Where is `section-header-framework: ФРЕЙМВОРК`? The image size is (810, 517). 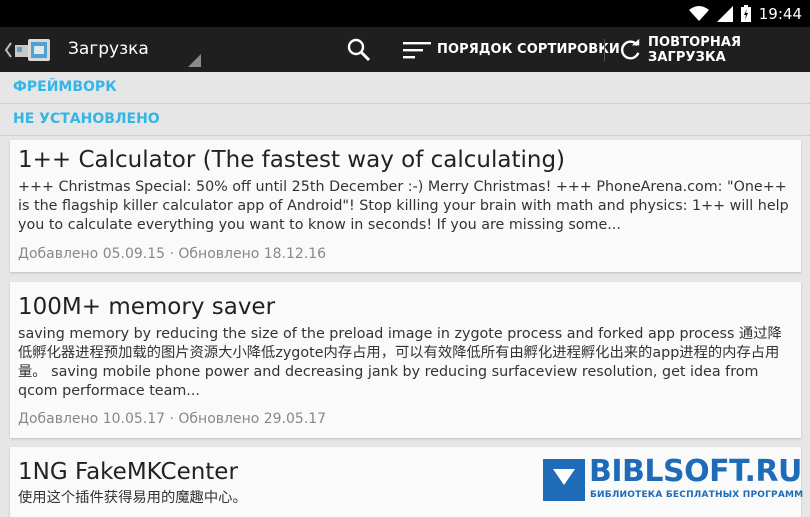 section-header-framework: ФРЕЙМВОРК is located at coordinates (65, 87).